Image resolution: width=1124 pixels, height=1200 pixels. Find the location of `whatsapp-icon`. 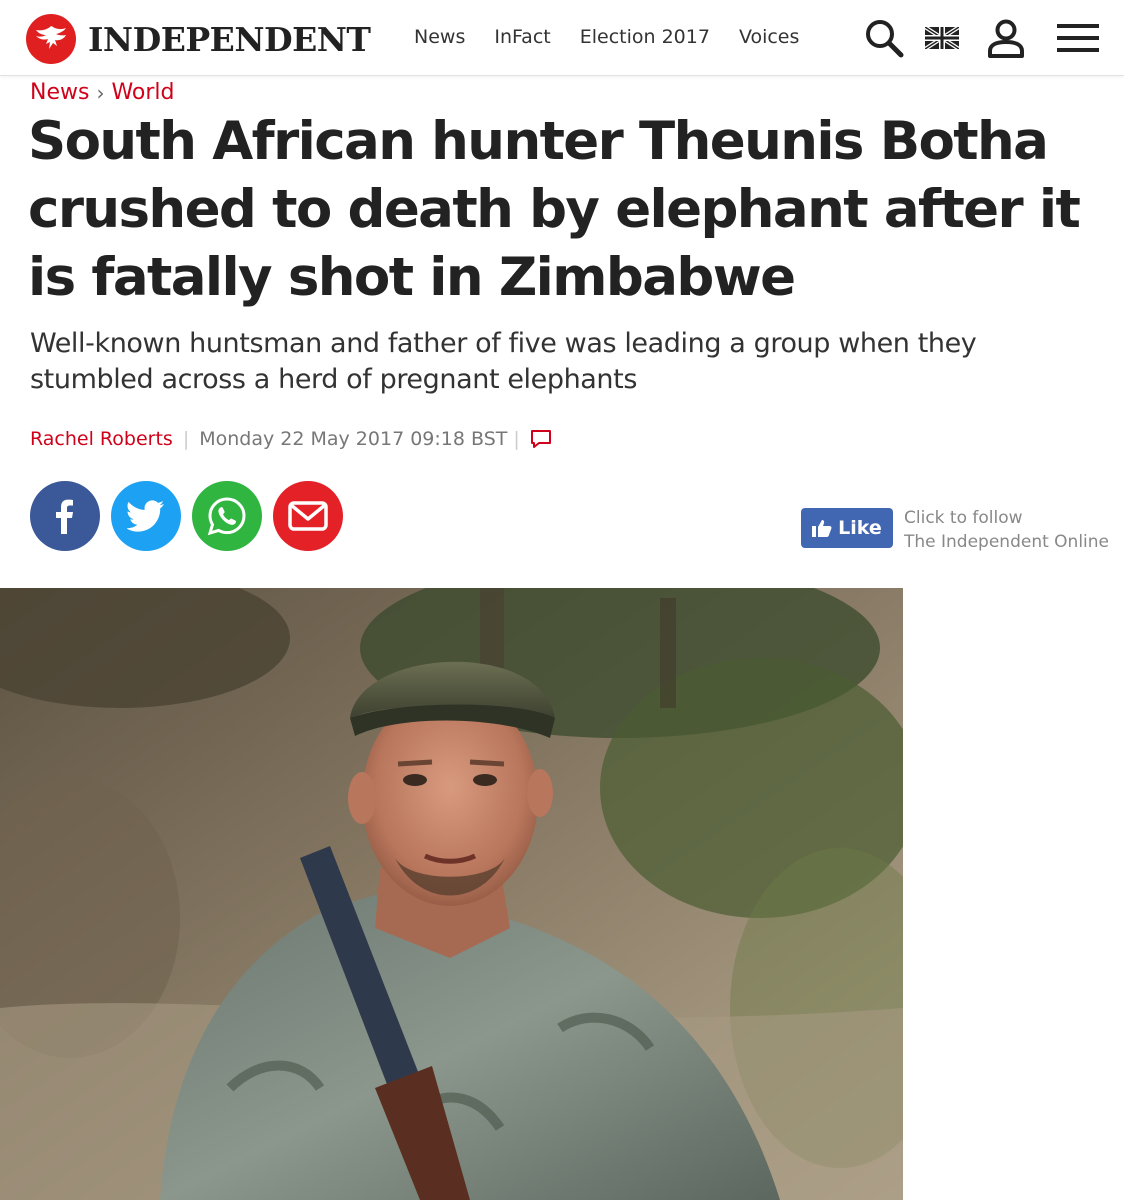

whatsapp-icon is located at coordinates (226, 516).